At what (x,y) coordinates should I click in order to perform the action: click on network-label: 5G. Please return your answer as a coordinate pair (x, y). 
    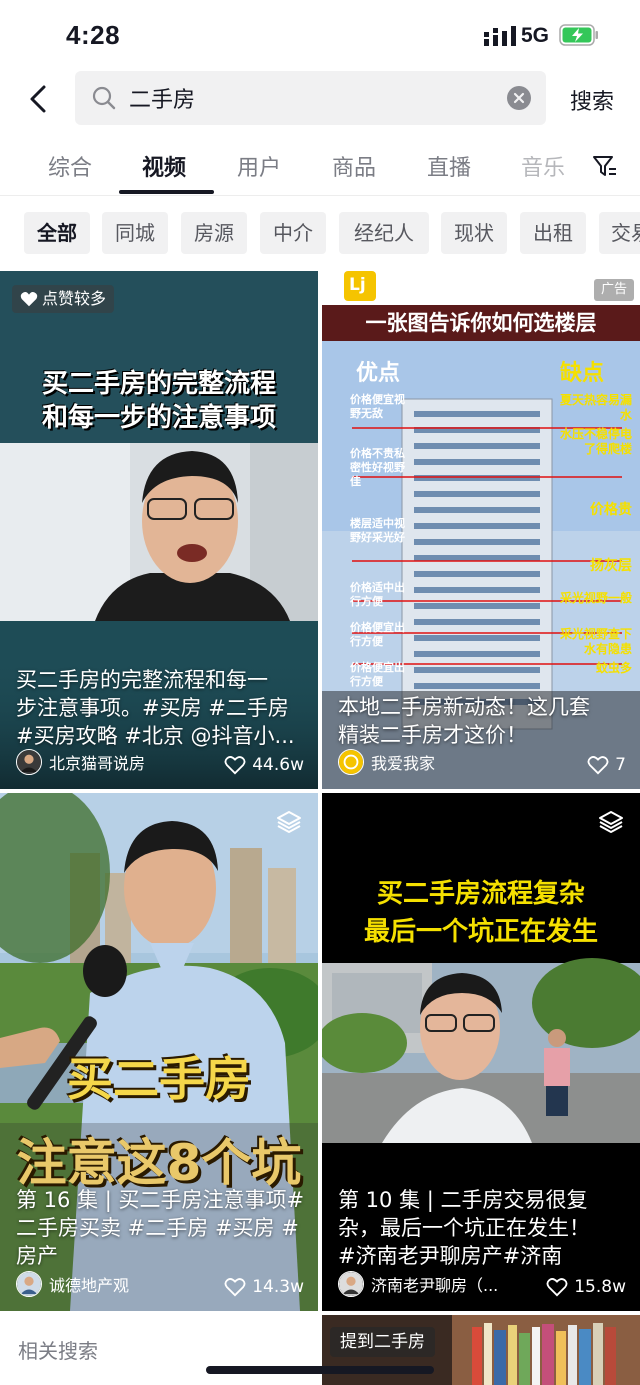
    Looking at the image, I should click on (535, 35).